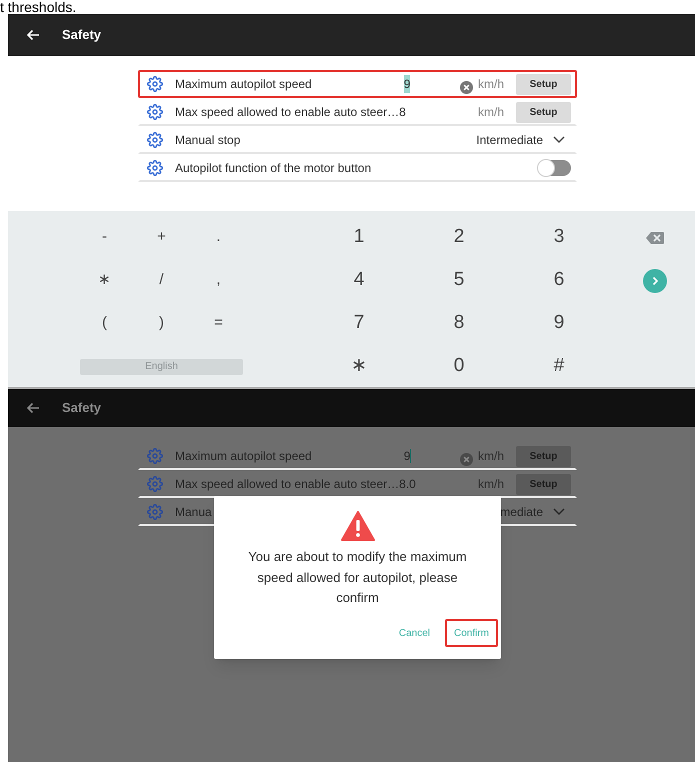 The image size is (695, 762). Describe the element at coordinates (554, 168) in the screenshot. I see `toggle-switch` at that location.